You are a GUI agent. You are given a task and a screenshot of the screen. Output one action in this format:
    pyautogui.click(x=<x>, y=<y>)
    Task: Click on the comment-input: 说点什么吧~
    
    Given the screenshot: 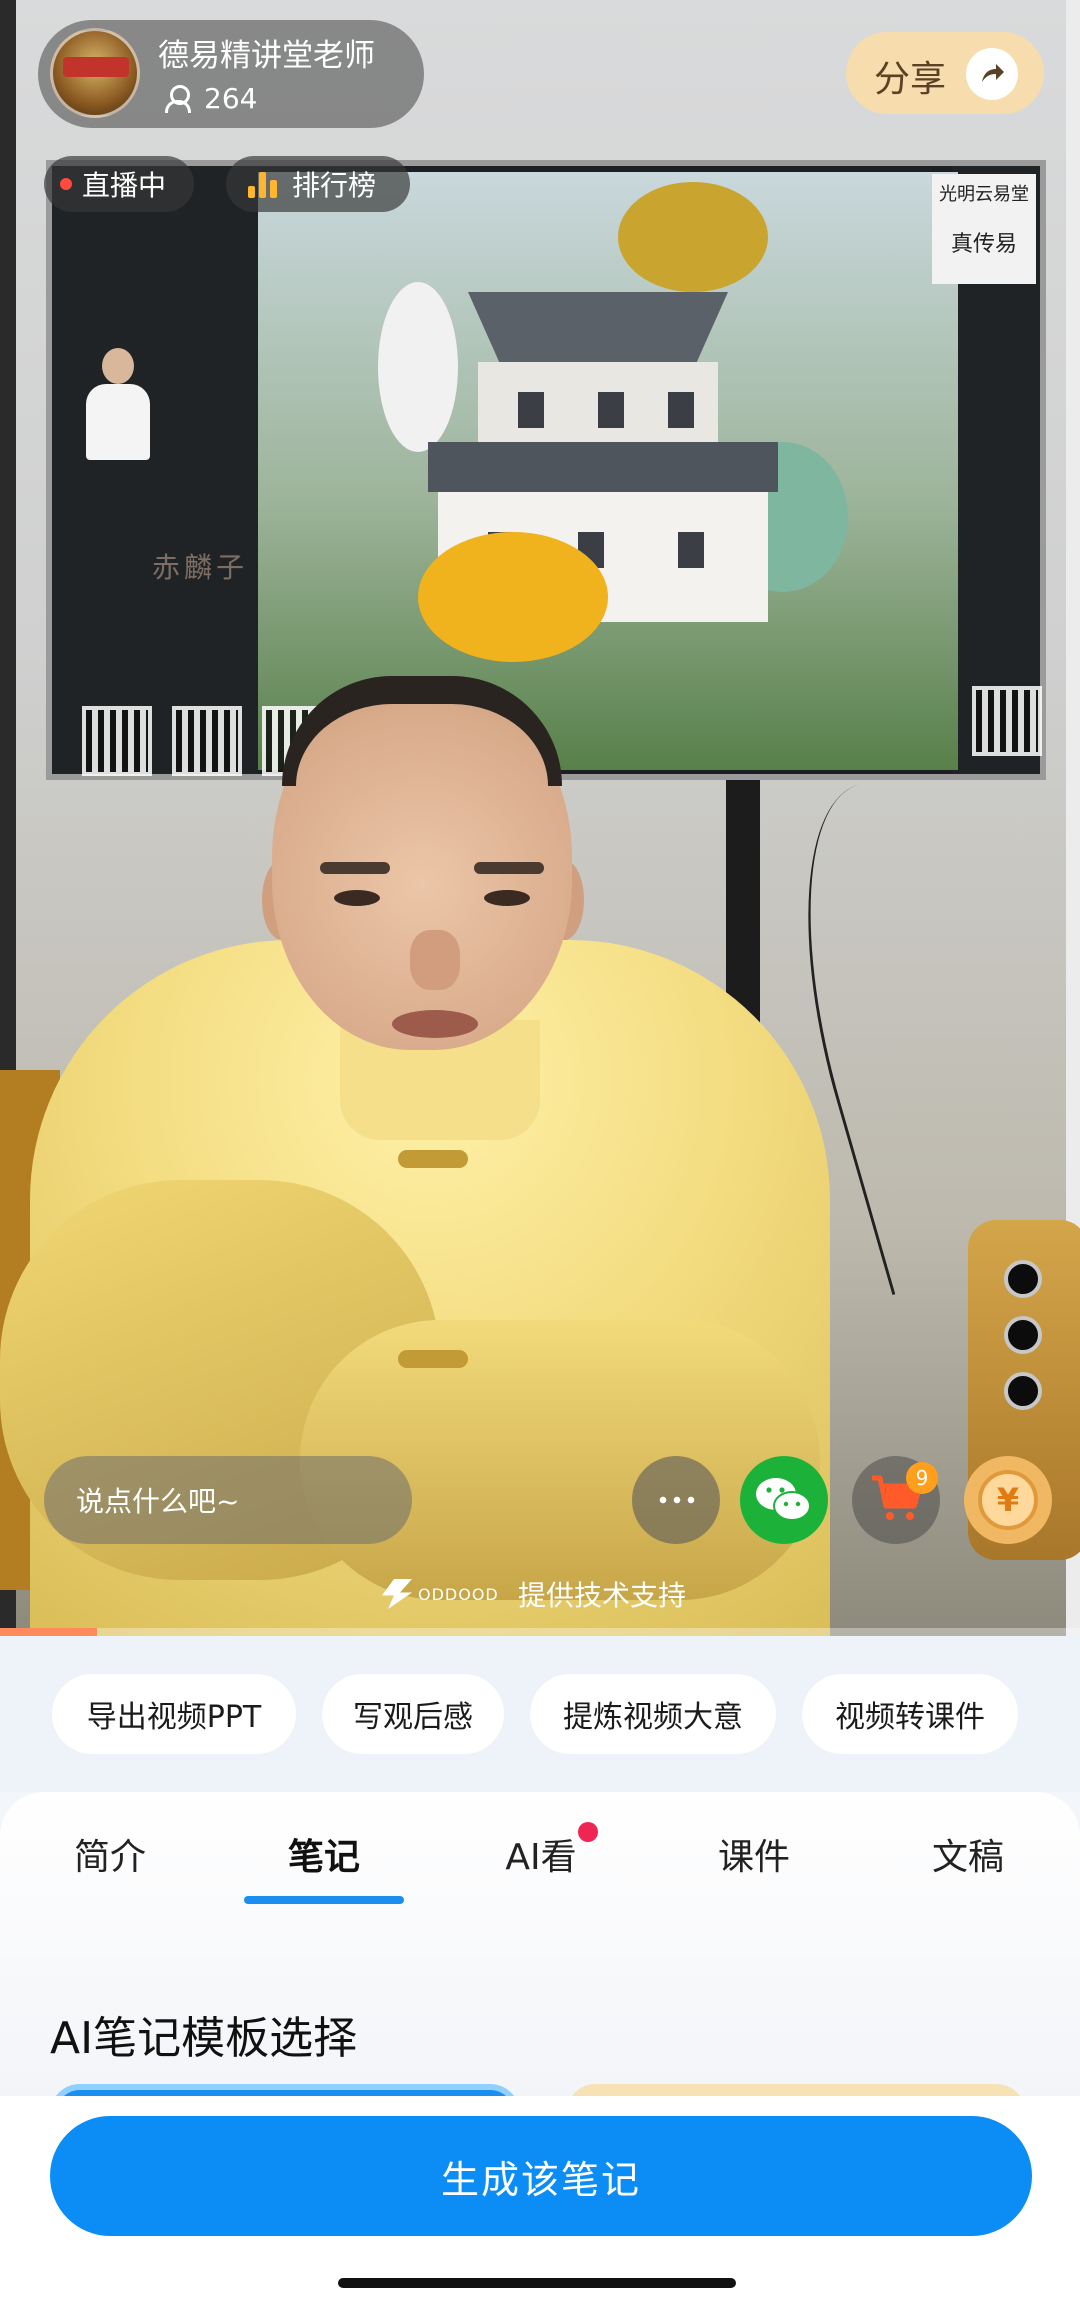 What is the action you would take?
    pyautogui.click(x=228, y=1500)
    